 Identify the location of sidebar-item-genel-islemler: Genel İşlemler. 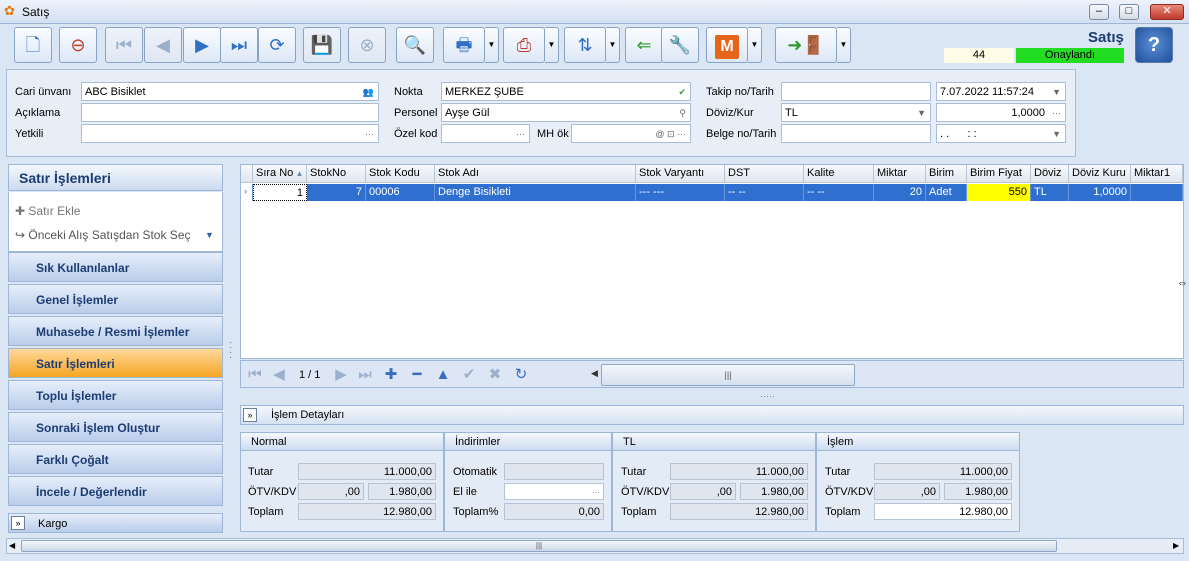
(115, 299).